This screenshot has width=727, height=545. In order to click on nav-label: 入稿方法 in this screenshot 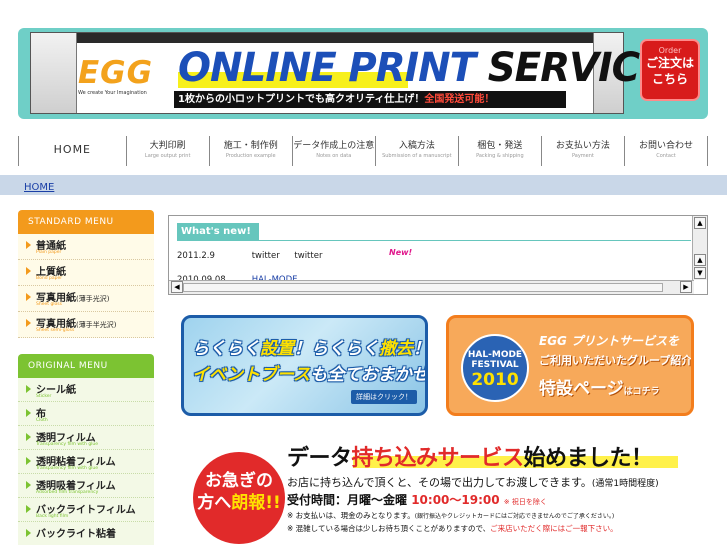, I will do `click(416, 146)`.